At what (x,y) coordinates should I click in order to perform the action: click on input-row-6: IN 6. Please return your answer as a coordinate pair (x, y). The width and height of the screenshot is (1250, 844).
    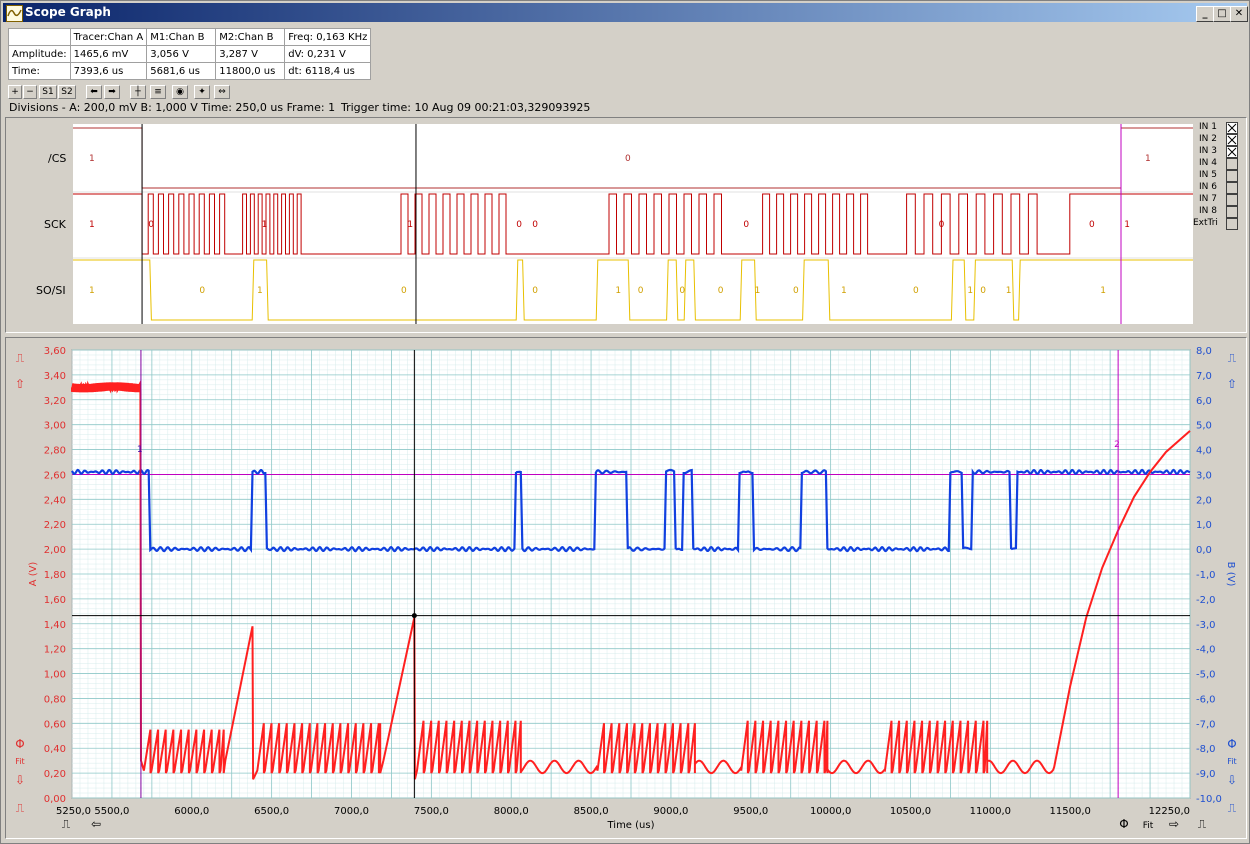
    Looking at the image, I should click on (1219, 187).